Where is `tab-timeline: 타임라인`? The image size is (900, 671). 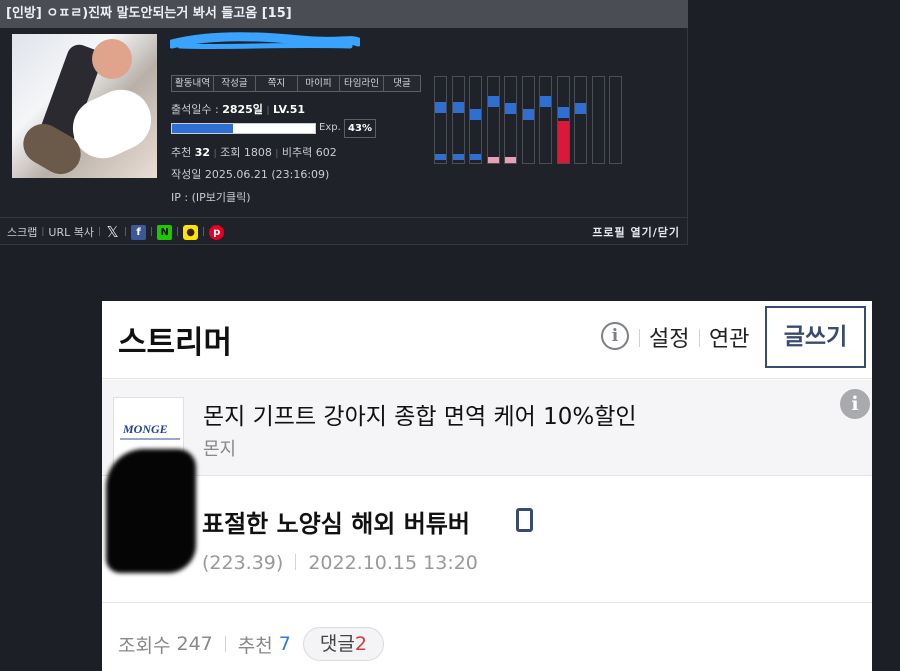
tab-timeline: 타임라인 is located at coordinates (361, 83).